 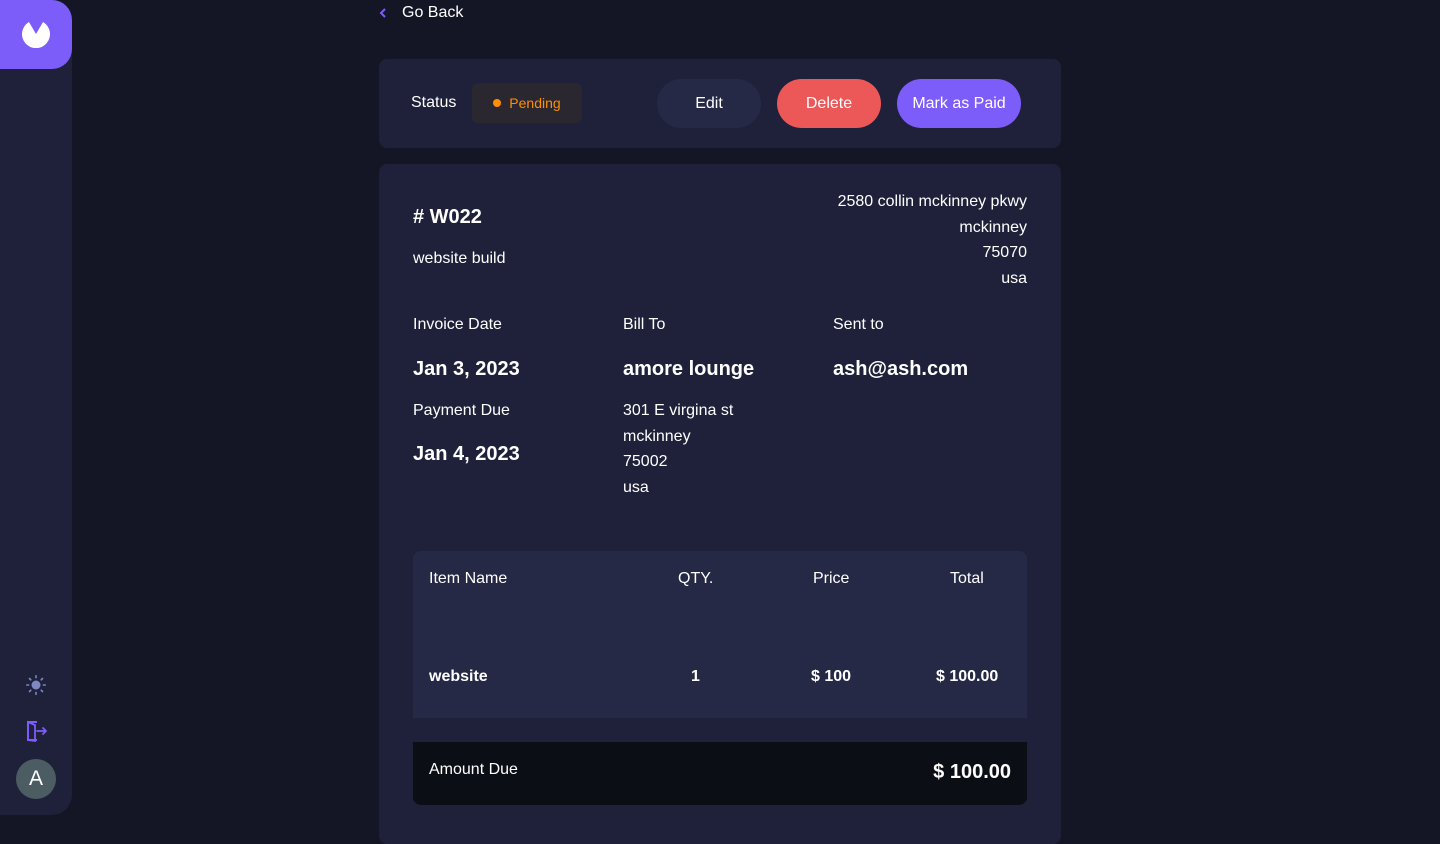 I want to click on status-dot, so click(x=497, y=103).